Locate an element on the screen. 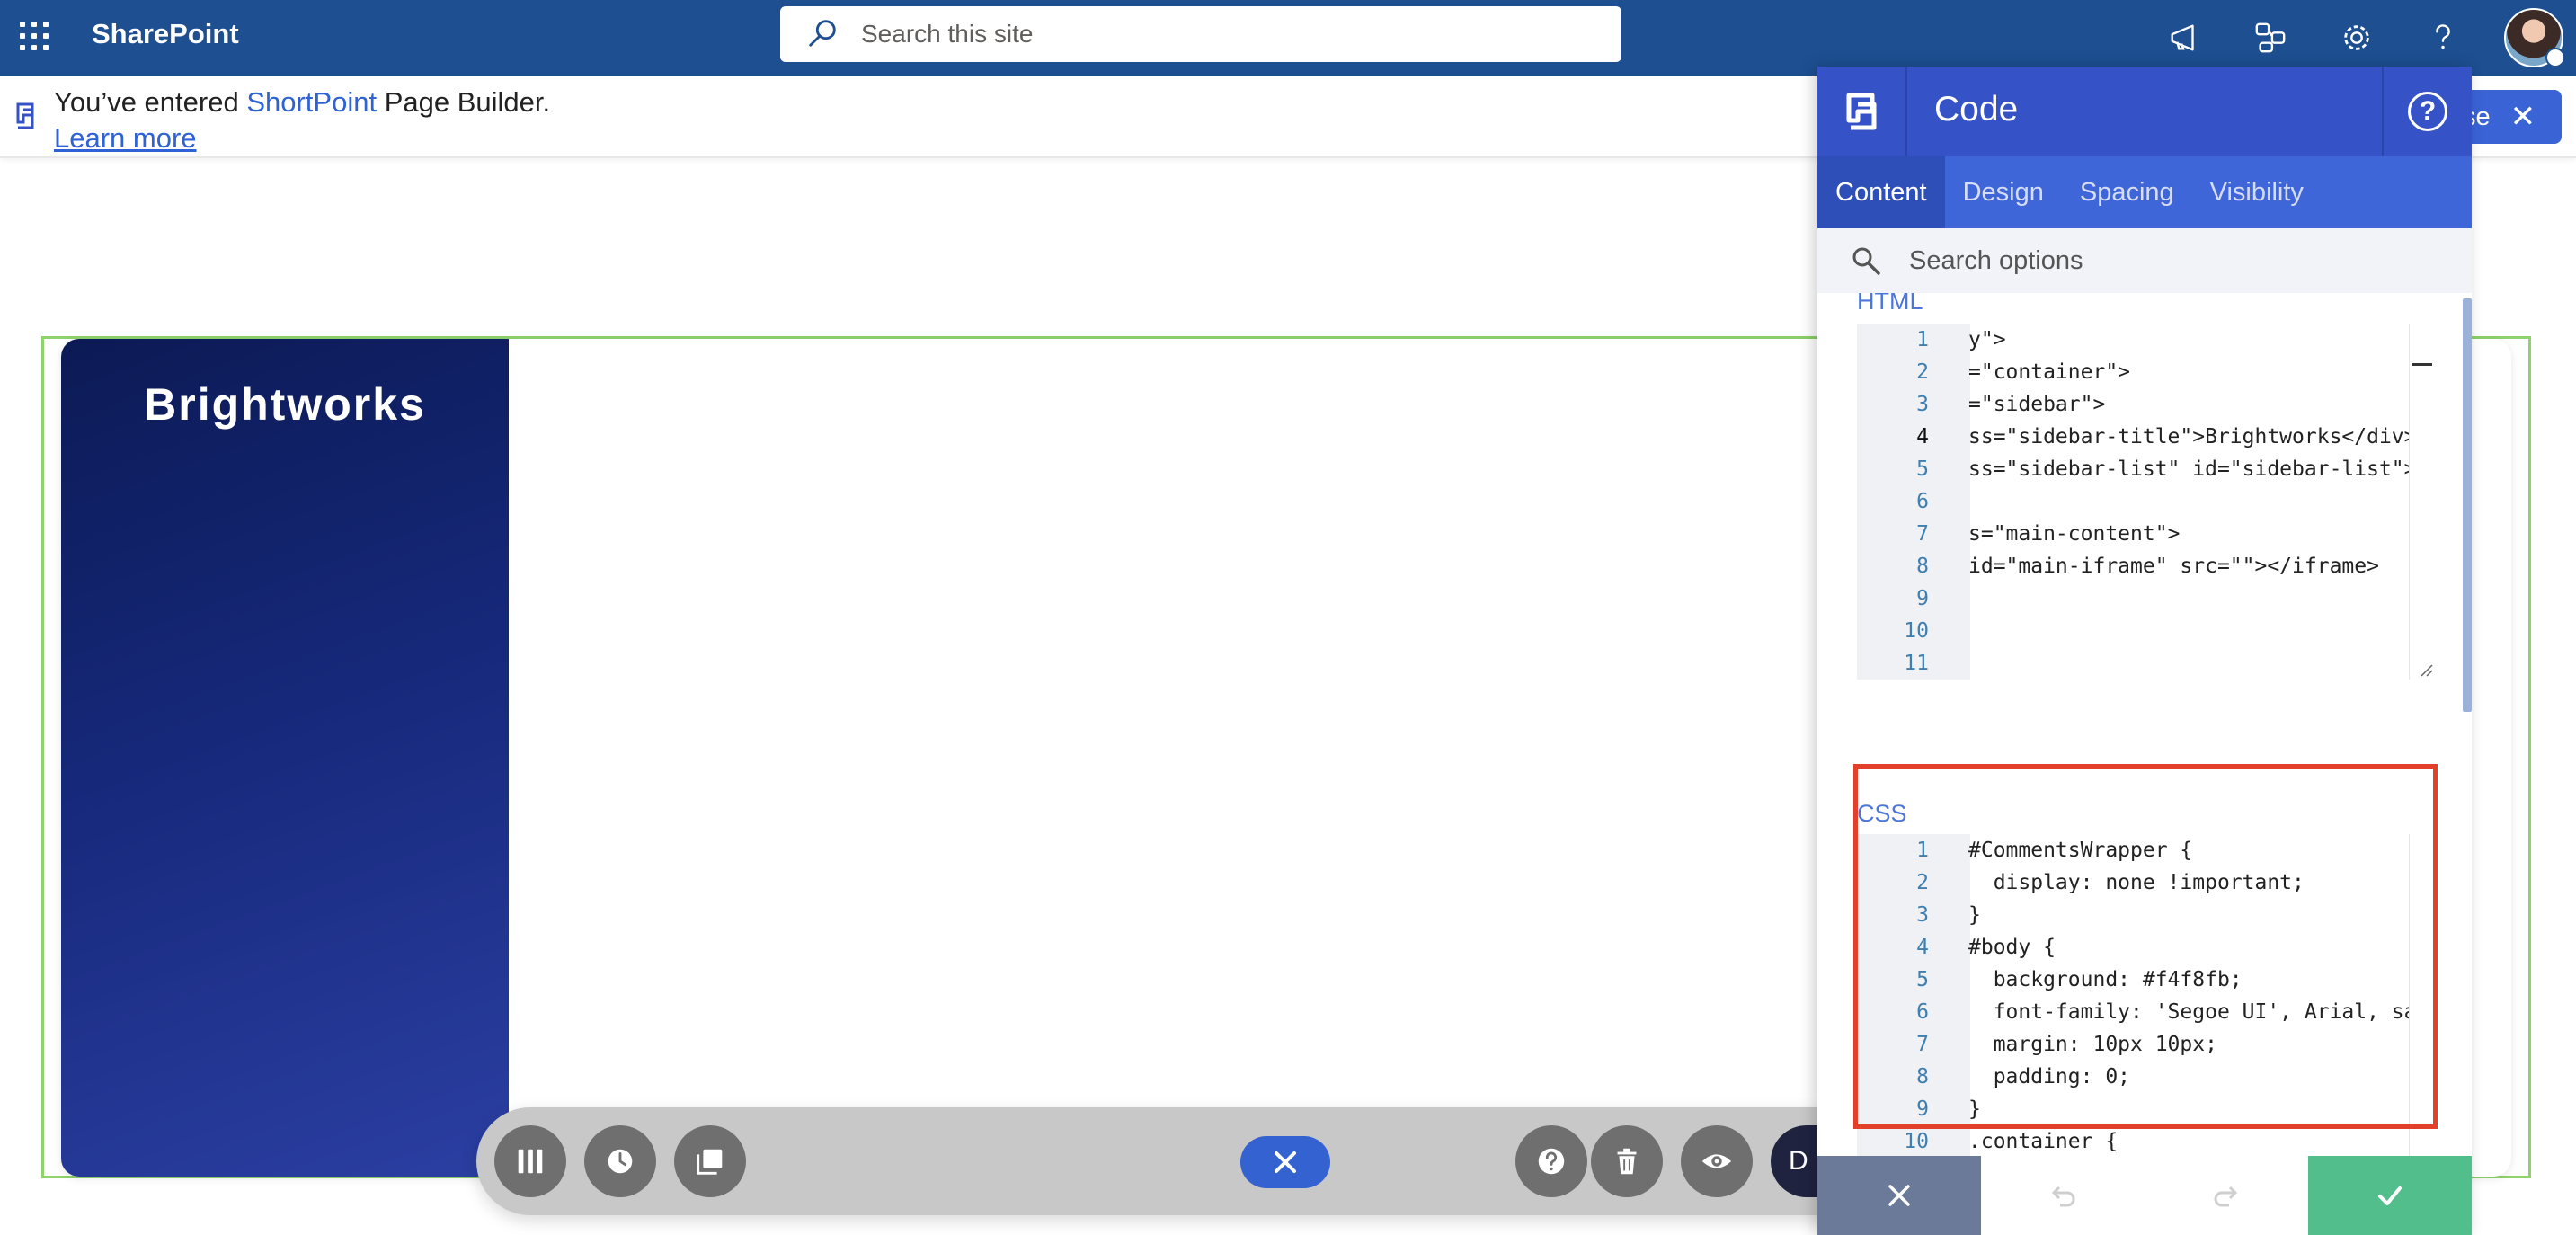  redo-icon is located at coordinates (2226, 1196).